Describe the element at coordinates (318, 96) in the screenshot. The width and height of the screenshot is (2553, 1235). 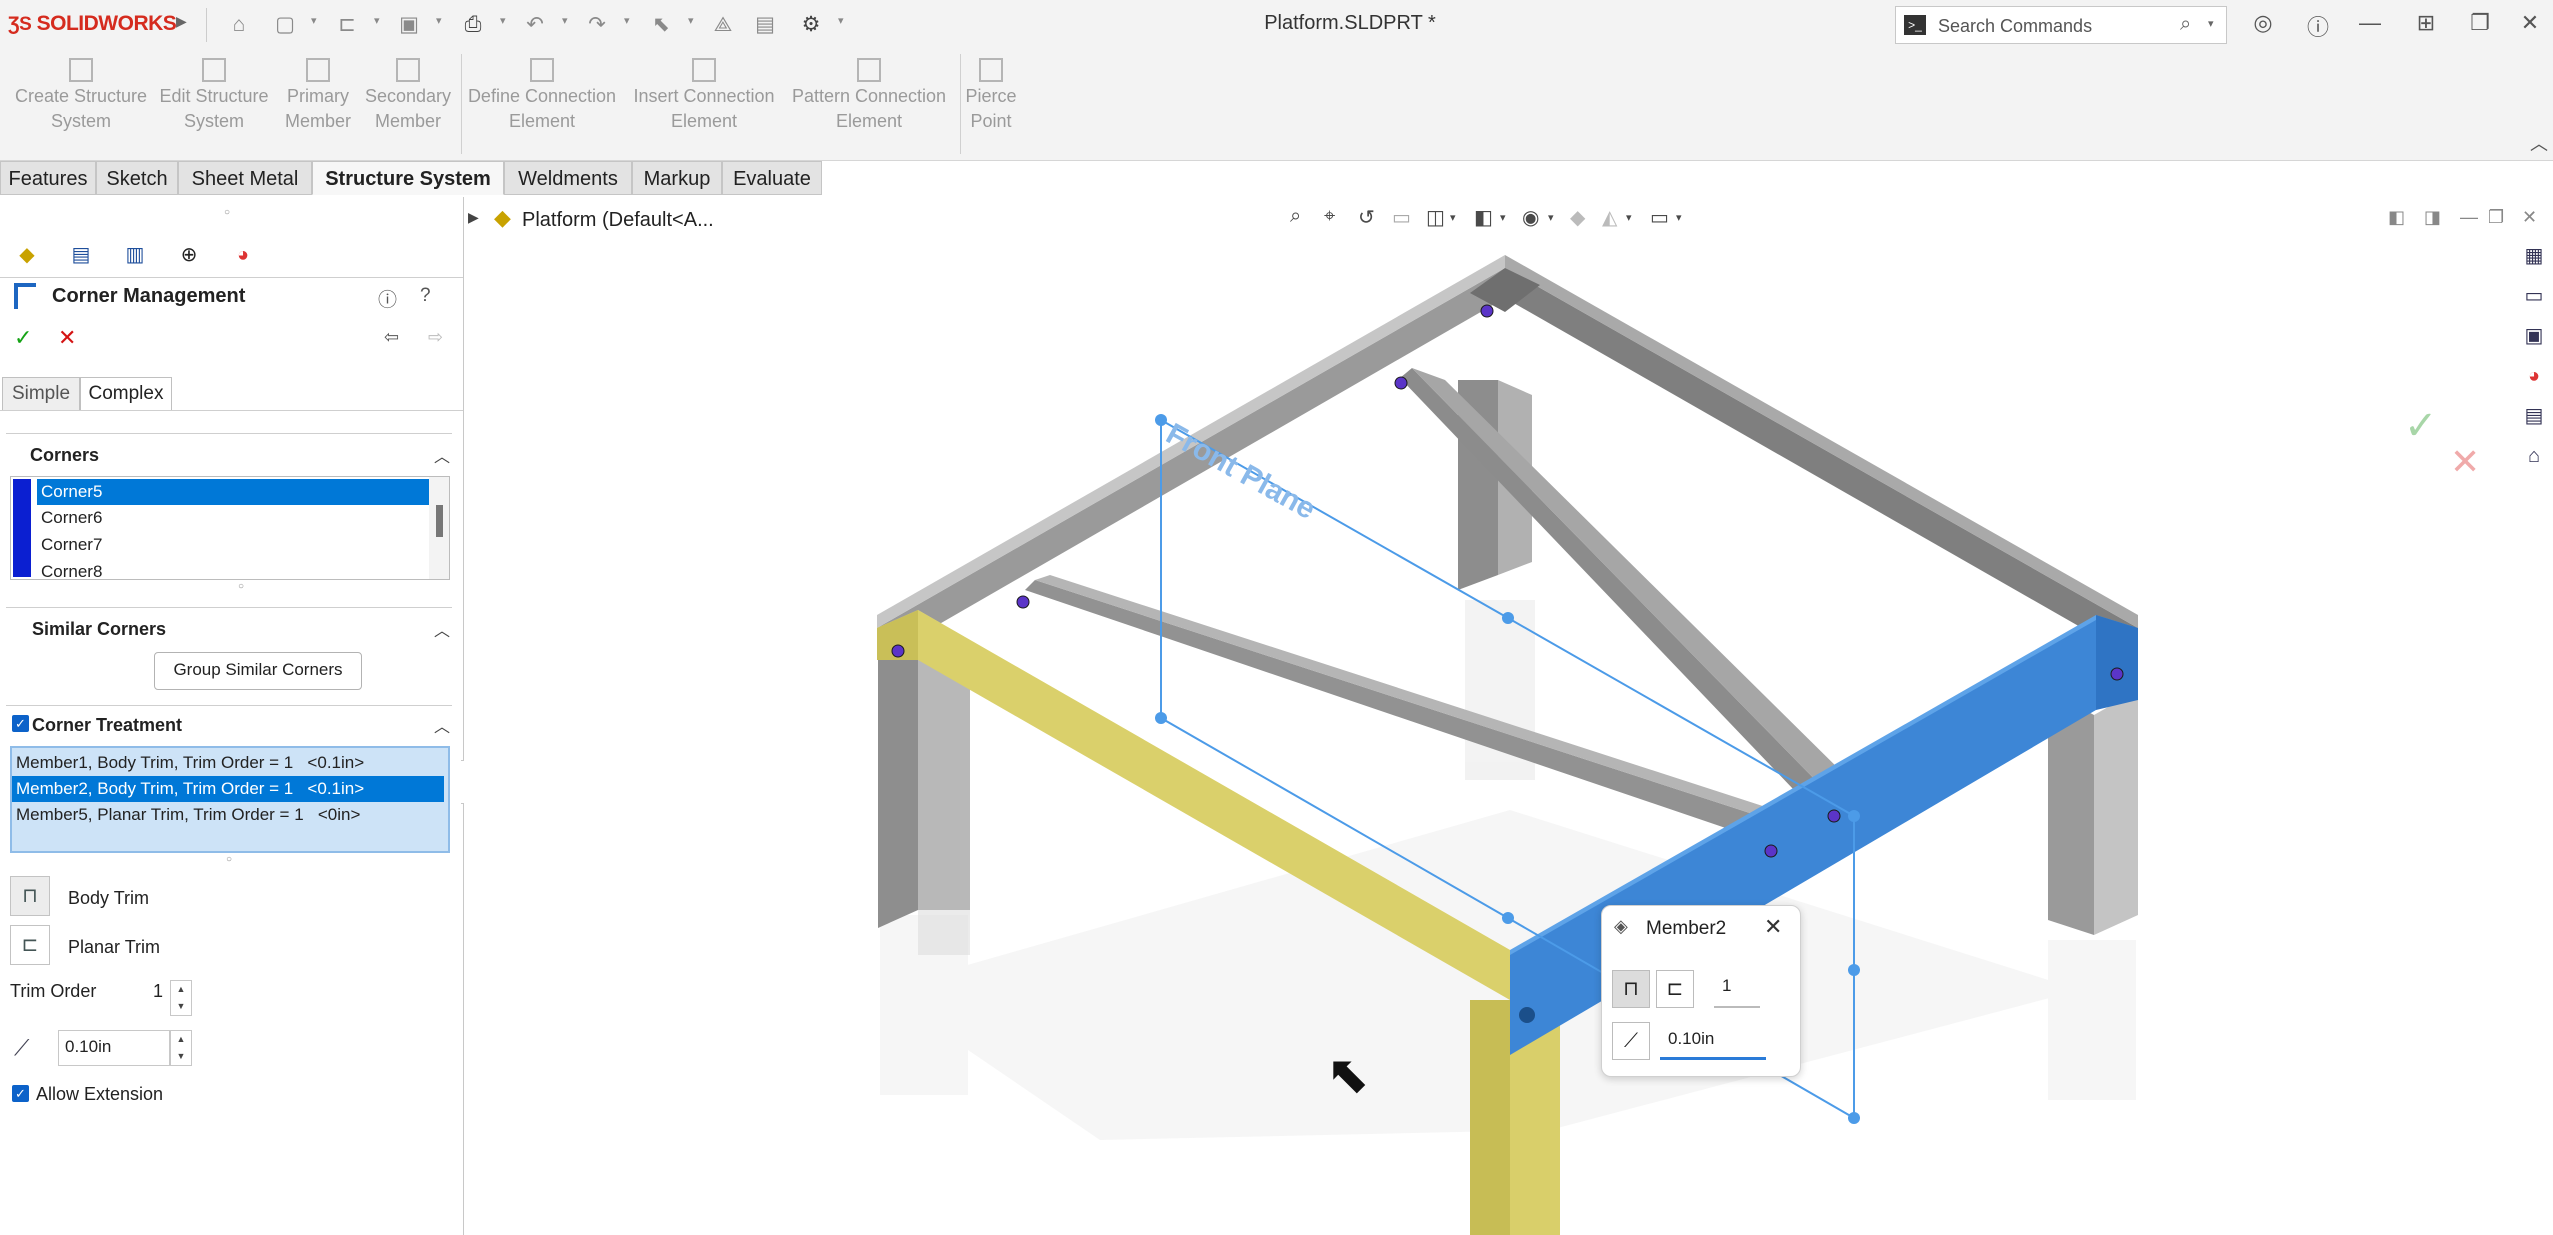
I see `primary-member-button: Primary Member` at that location.